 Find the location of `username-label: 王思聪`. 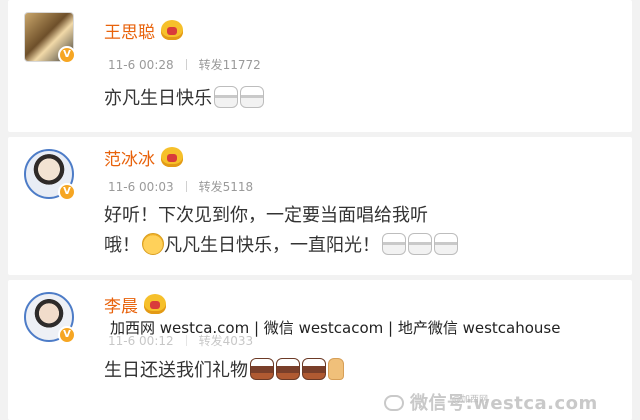

username-label: 王思聪 is located at coordinates (129, 33).